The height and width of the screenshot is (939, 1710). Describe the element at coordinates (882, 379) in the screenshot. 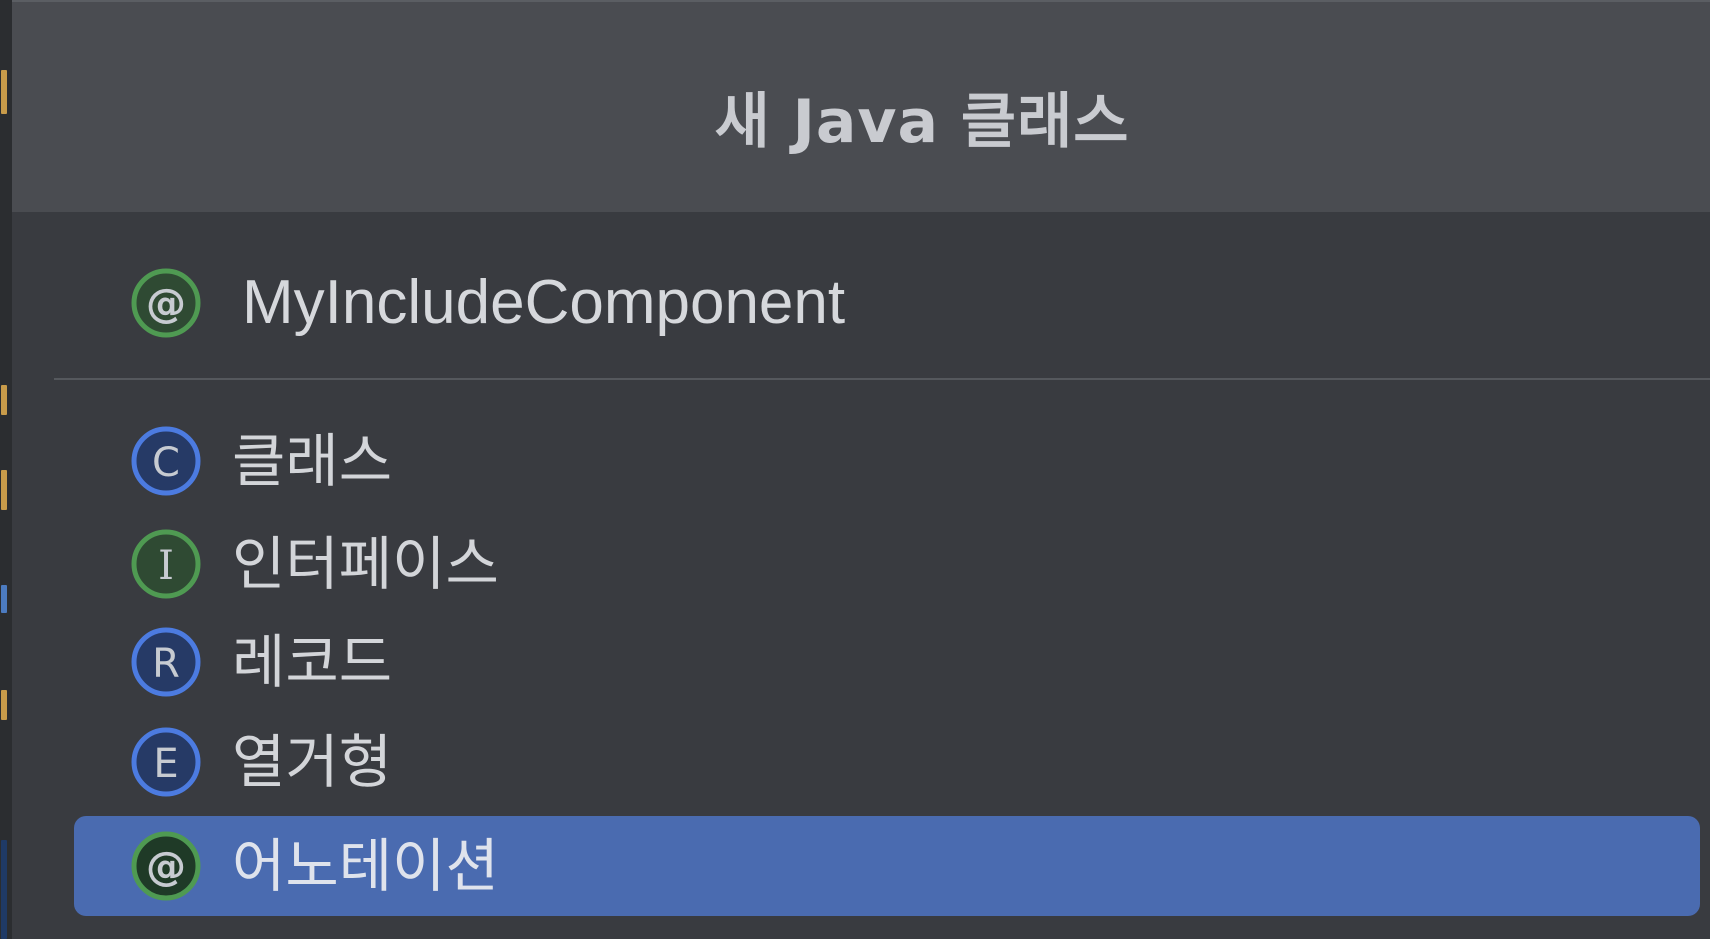

I see `separator` at that location.